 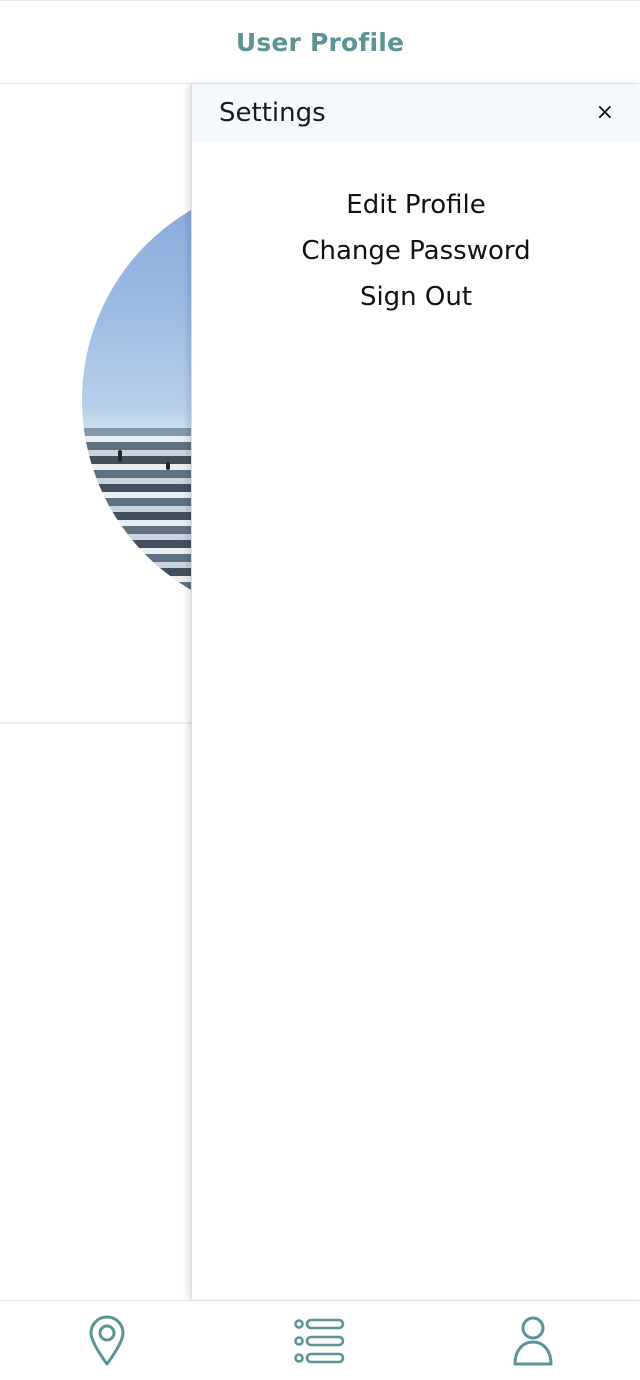 I want to click on list-icon, so click(x=319, y=1340).